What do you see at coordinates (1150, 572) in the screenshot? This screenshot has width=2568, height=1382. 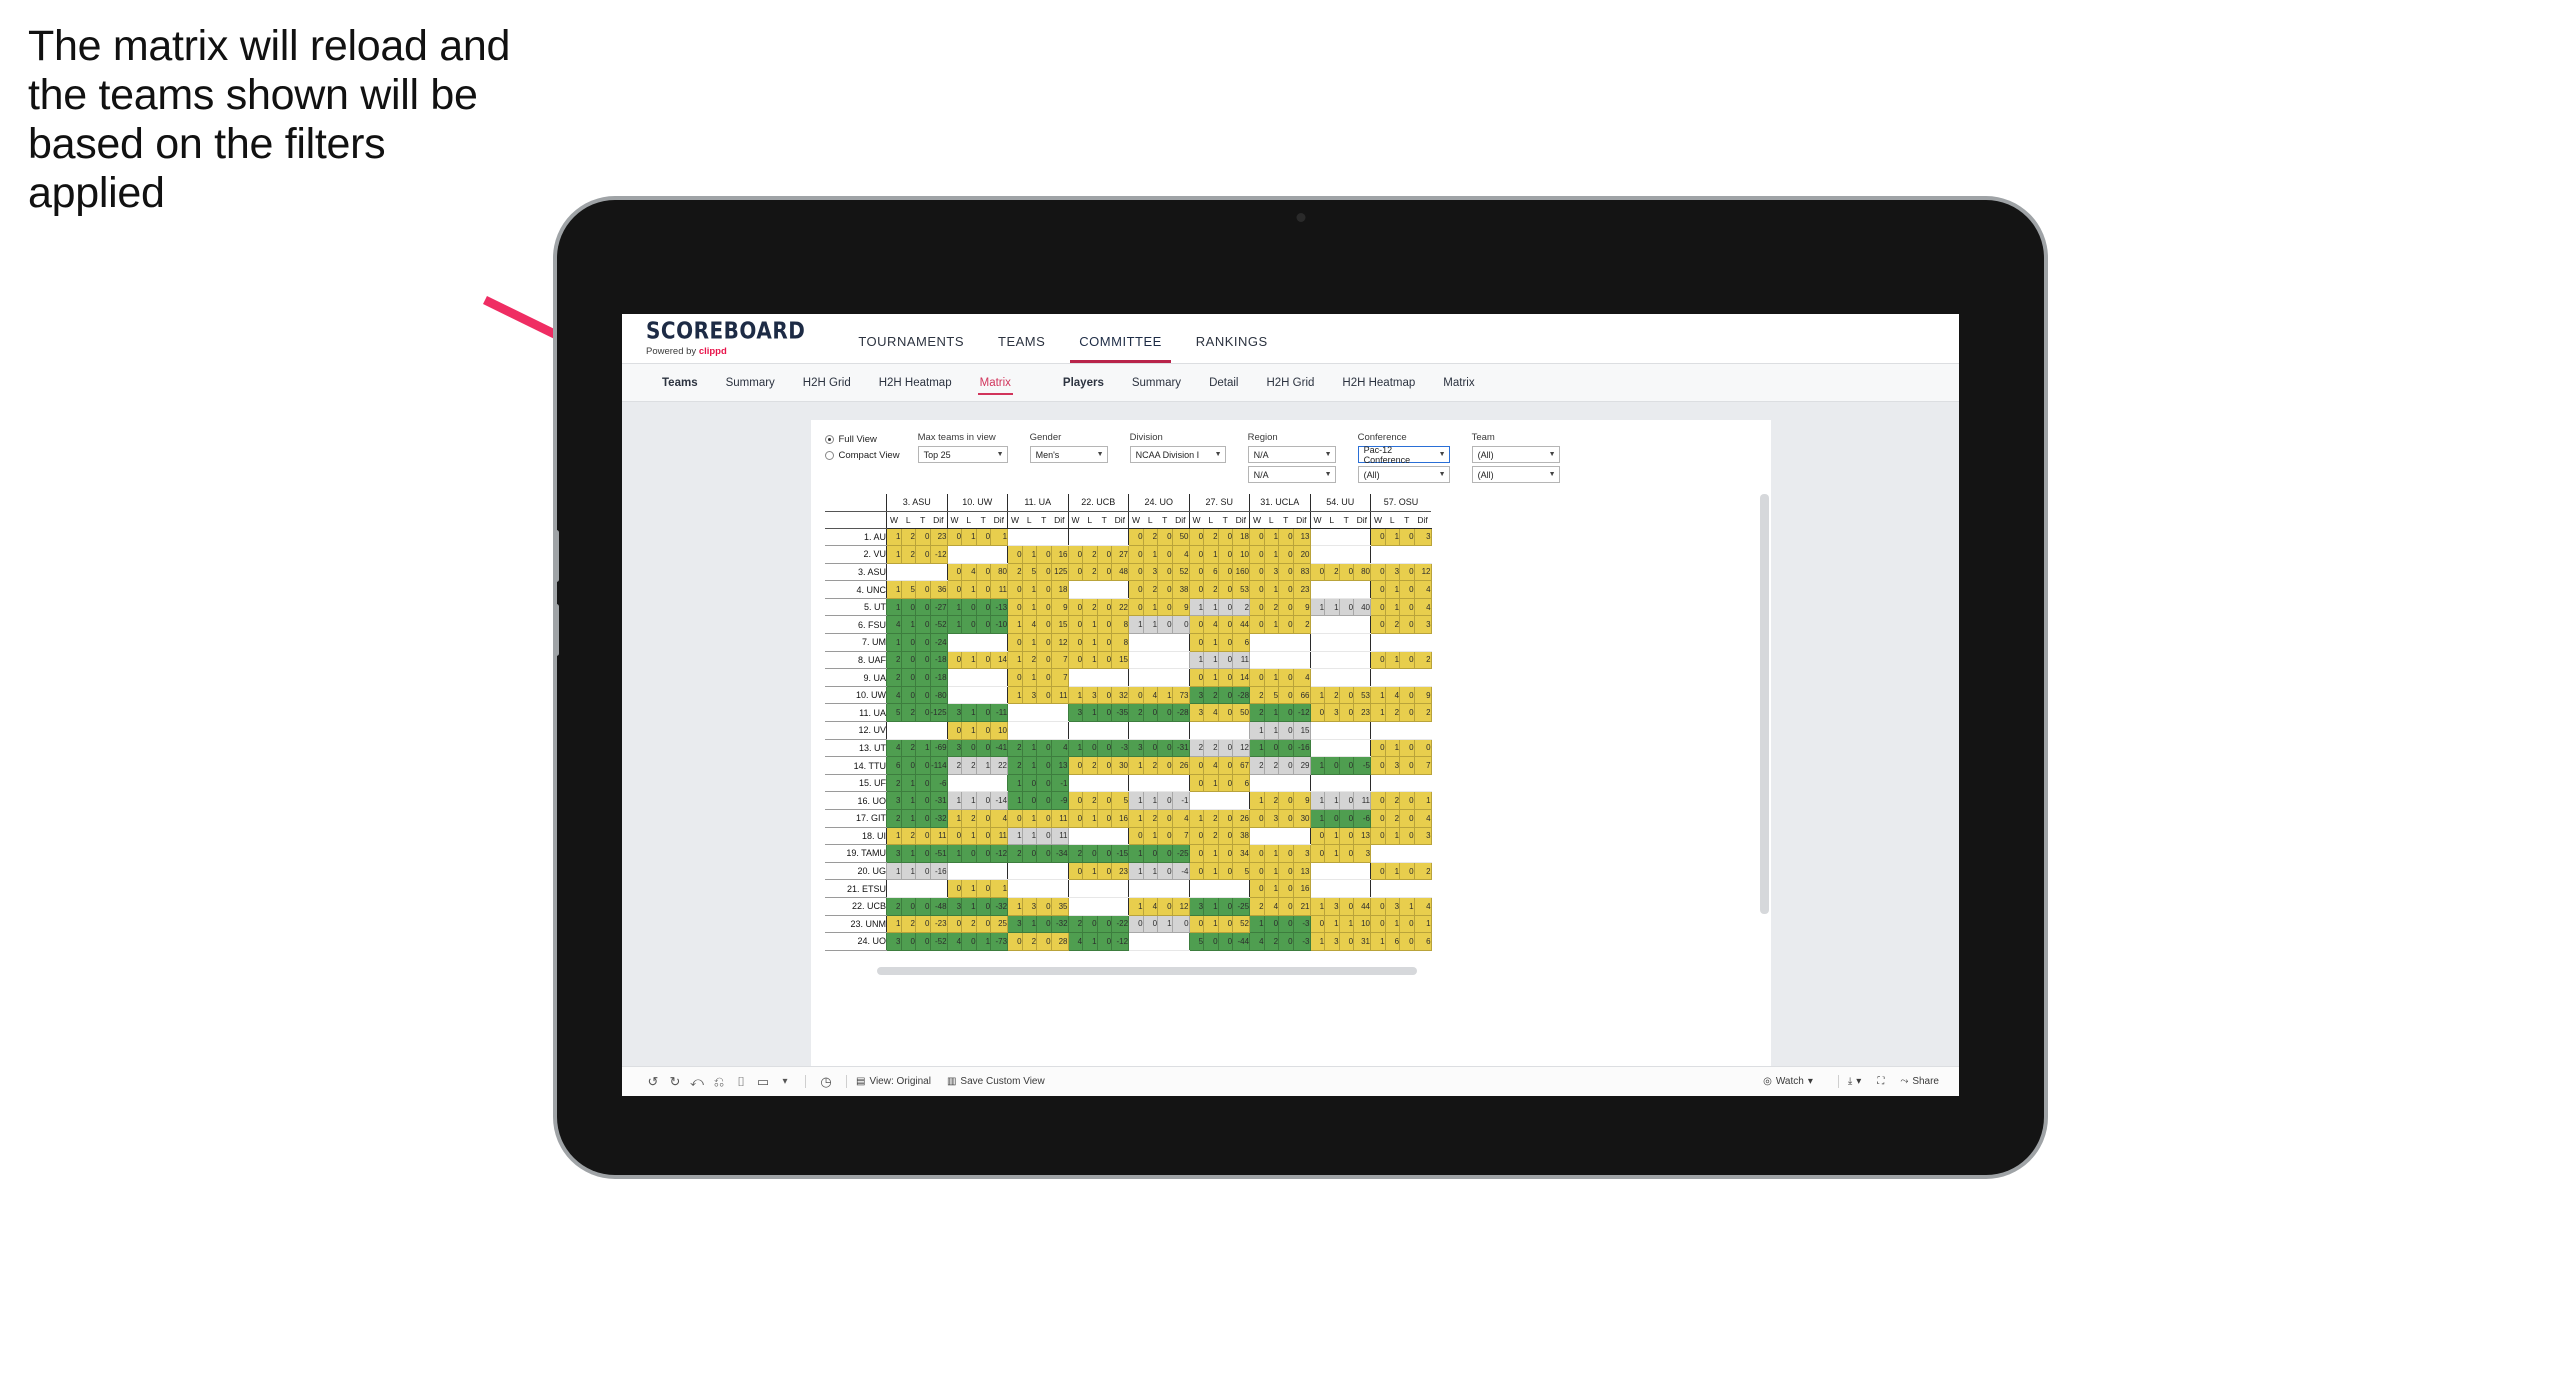 I see `matrix-data-cell: 3` at bounding box center [1150, 572].